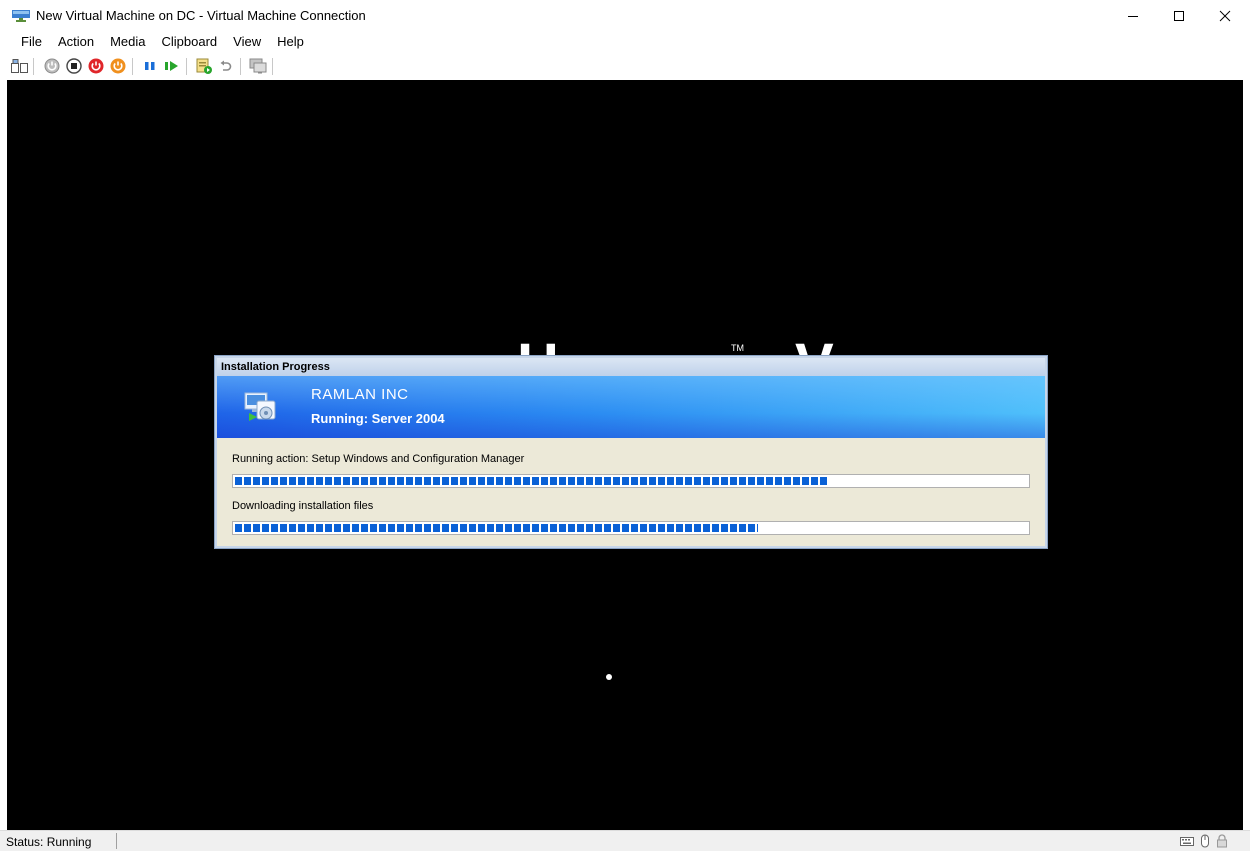 This screenshot has width=1250, height=851. I want to click on pause-icon, so click(150, 66).